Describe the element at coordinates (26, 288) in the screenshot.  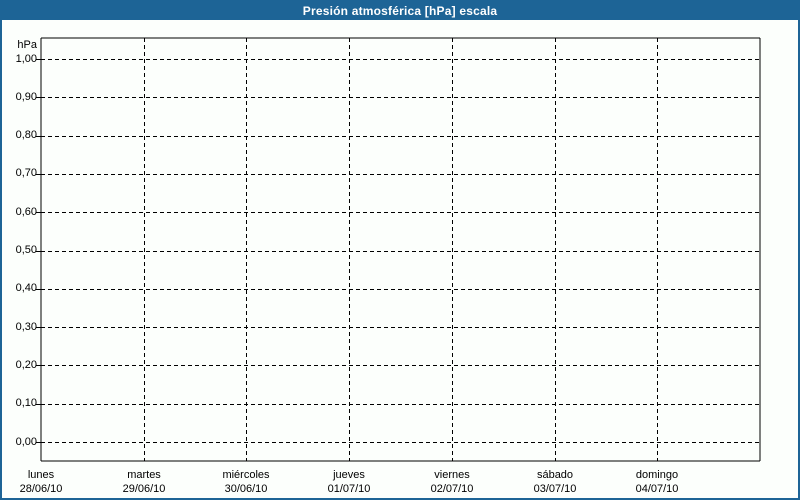
I see `y-tick-label: 0,40` at that location.